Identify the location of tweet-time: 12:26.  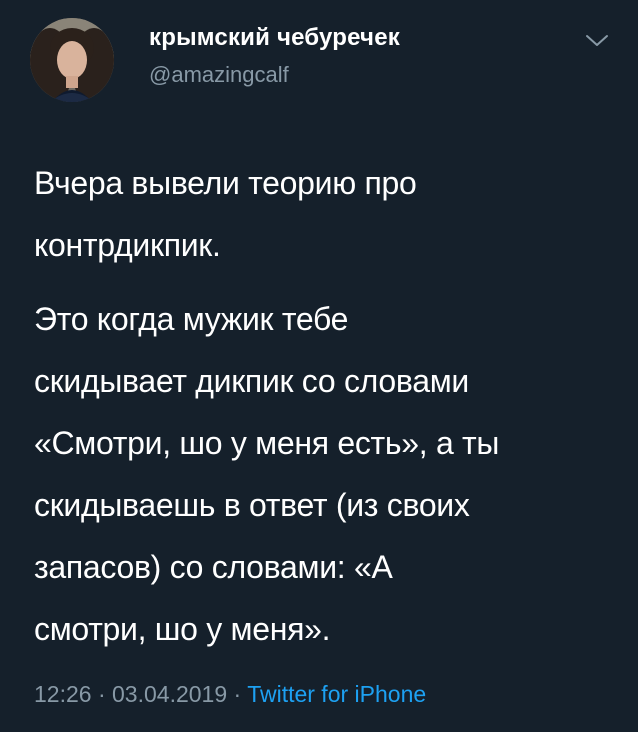
(63, 694).